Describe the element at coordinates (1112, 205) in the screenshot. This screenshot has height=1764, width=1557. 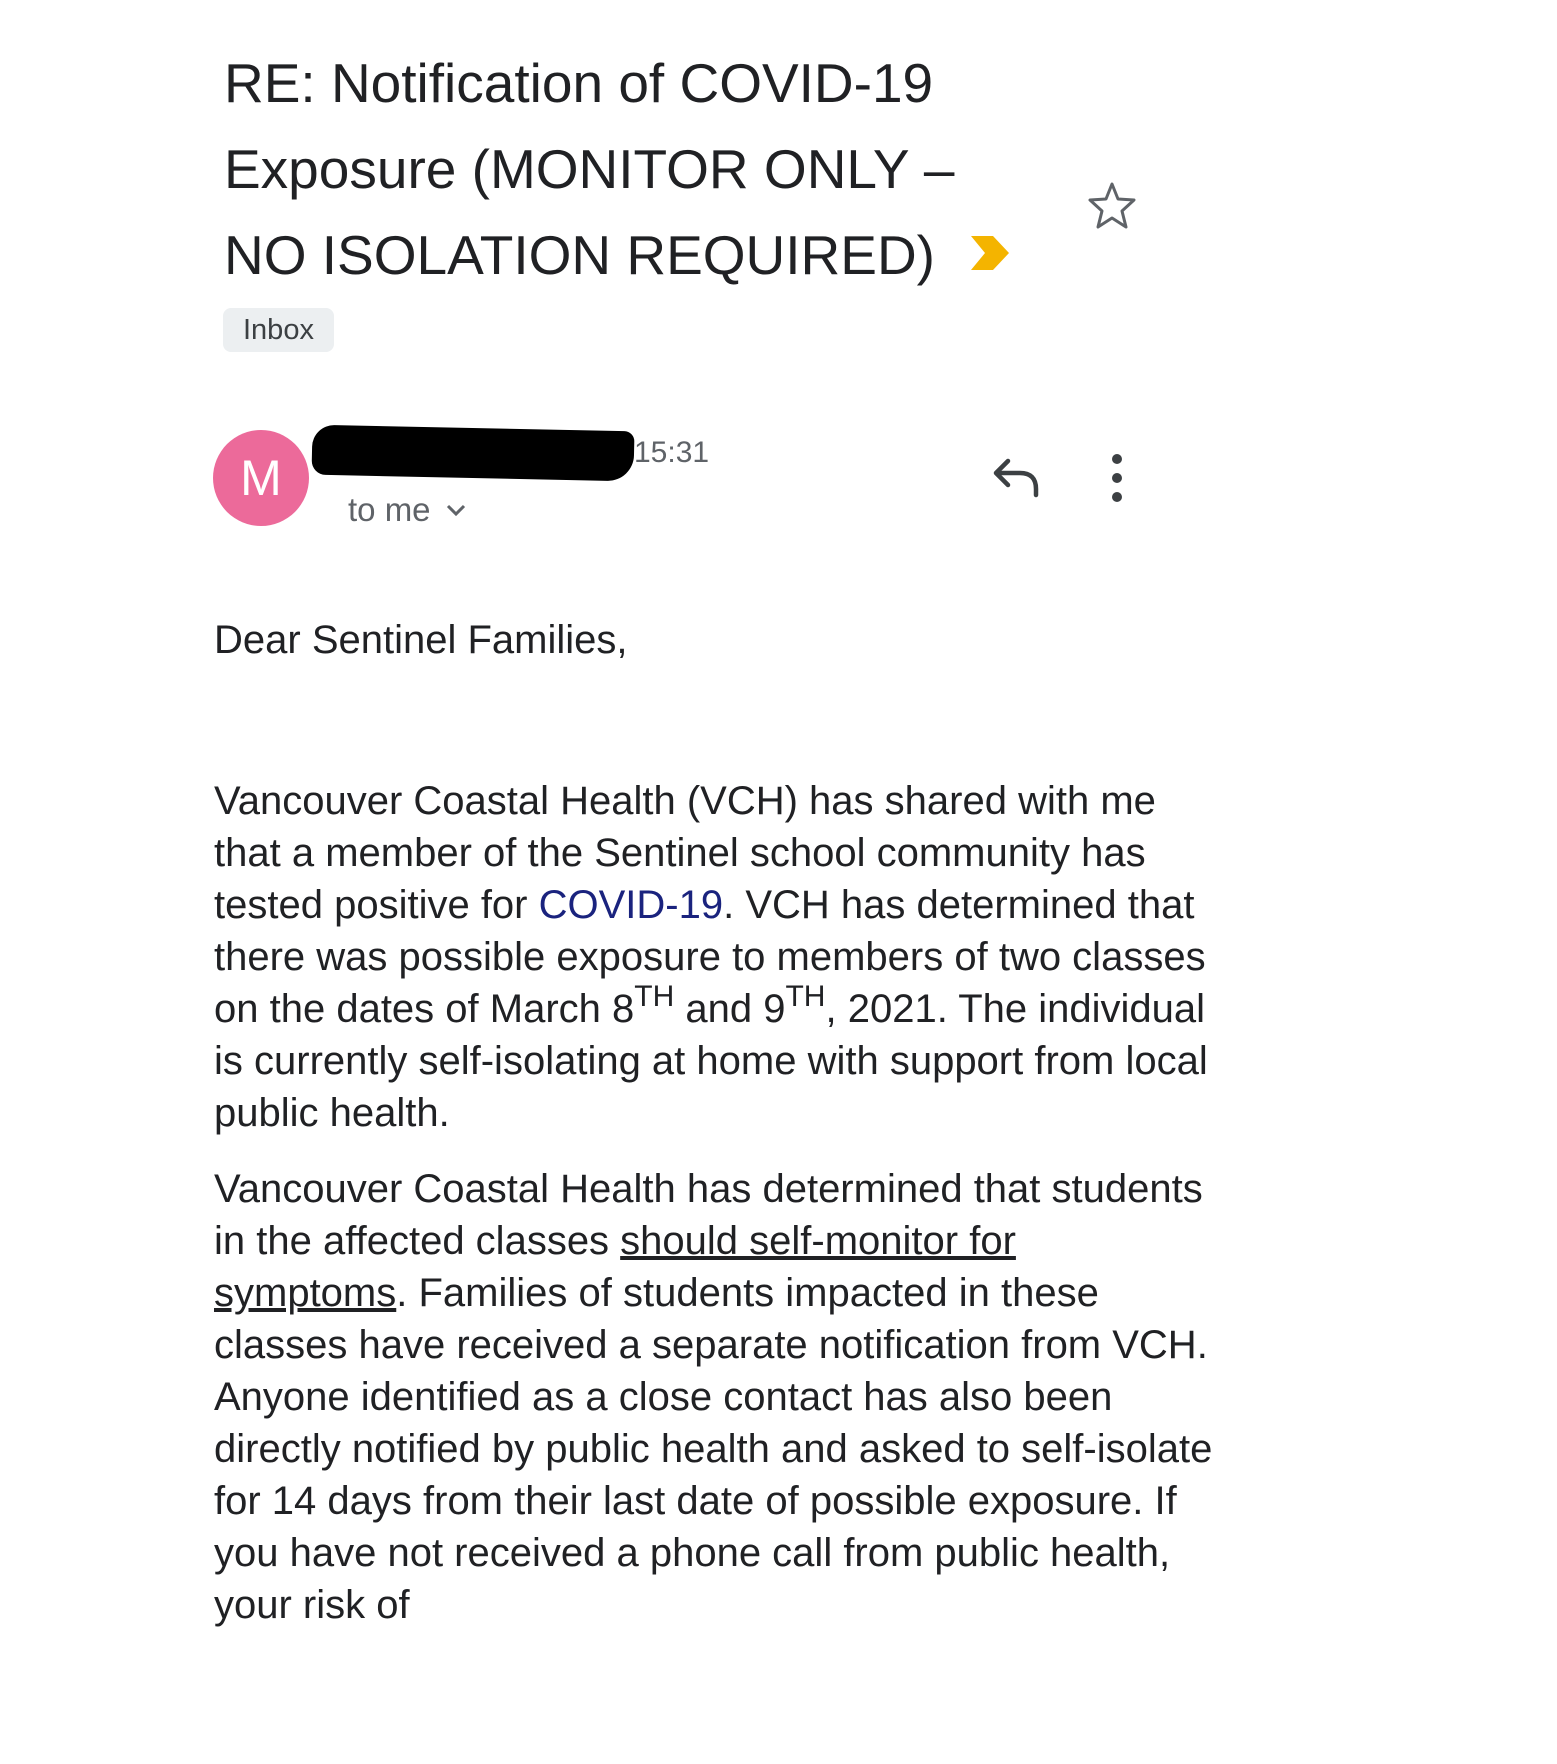
I see `star-icon` at that location.